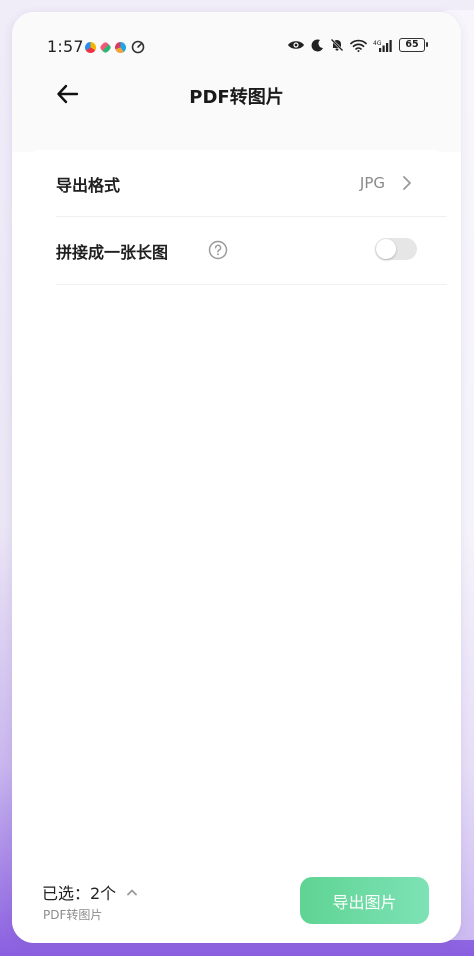 Image resolution: width=474 pixels, height=956 pixels. Describe the element at coordinates (218, 250) in the screenshot. I see `help-icon` at that location.